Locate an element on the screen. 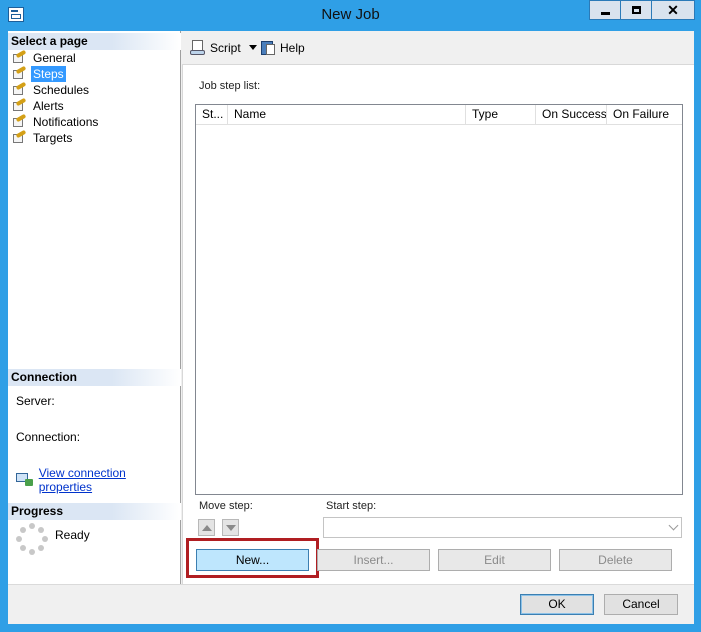  script-label: Script is located at coordinates (225, 47).